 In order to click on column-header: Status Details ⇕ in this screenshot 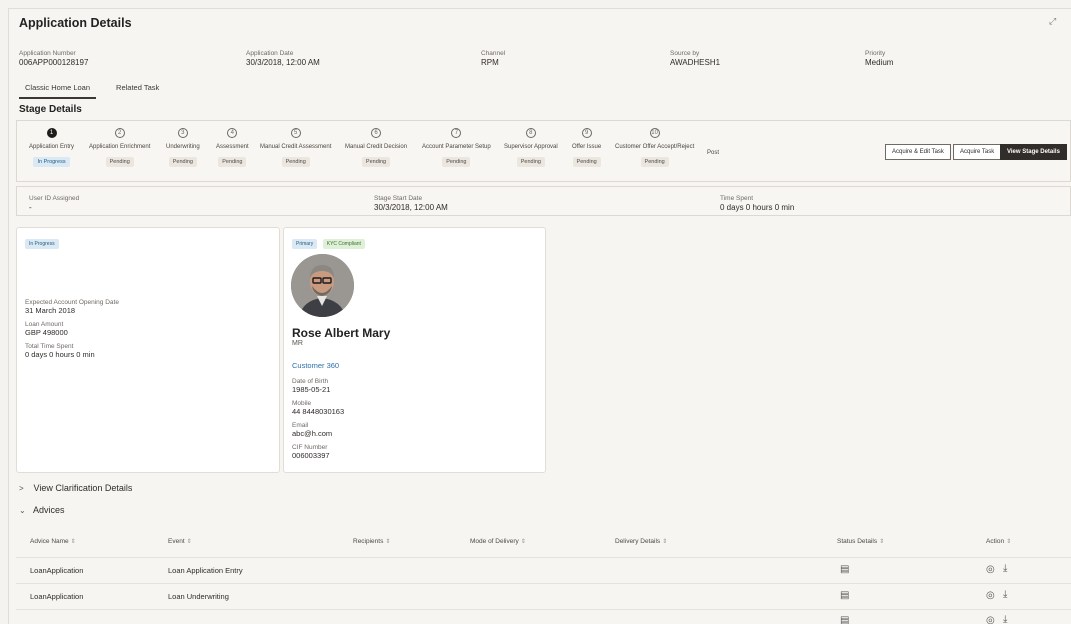, I will do `click(860, 541)`.